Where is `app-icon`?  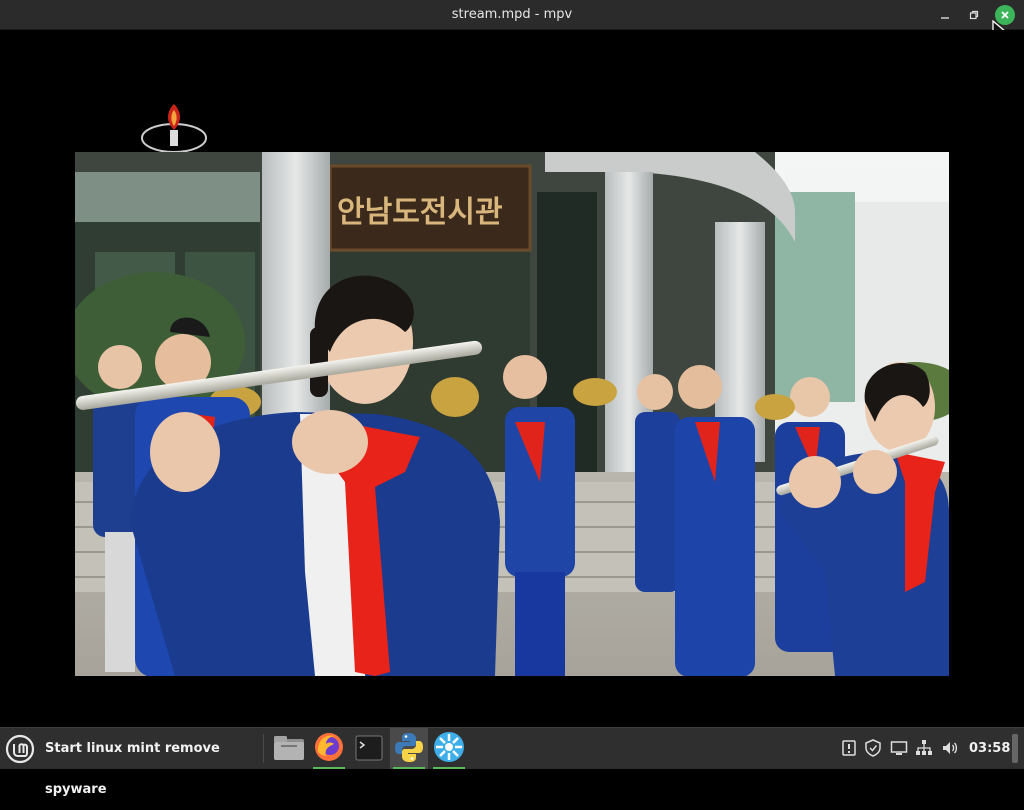
app-icon is located at coordinates (449, 747).